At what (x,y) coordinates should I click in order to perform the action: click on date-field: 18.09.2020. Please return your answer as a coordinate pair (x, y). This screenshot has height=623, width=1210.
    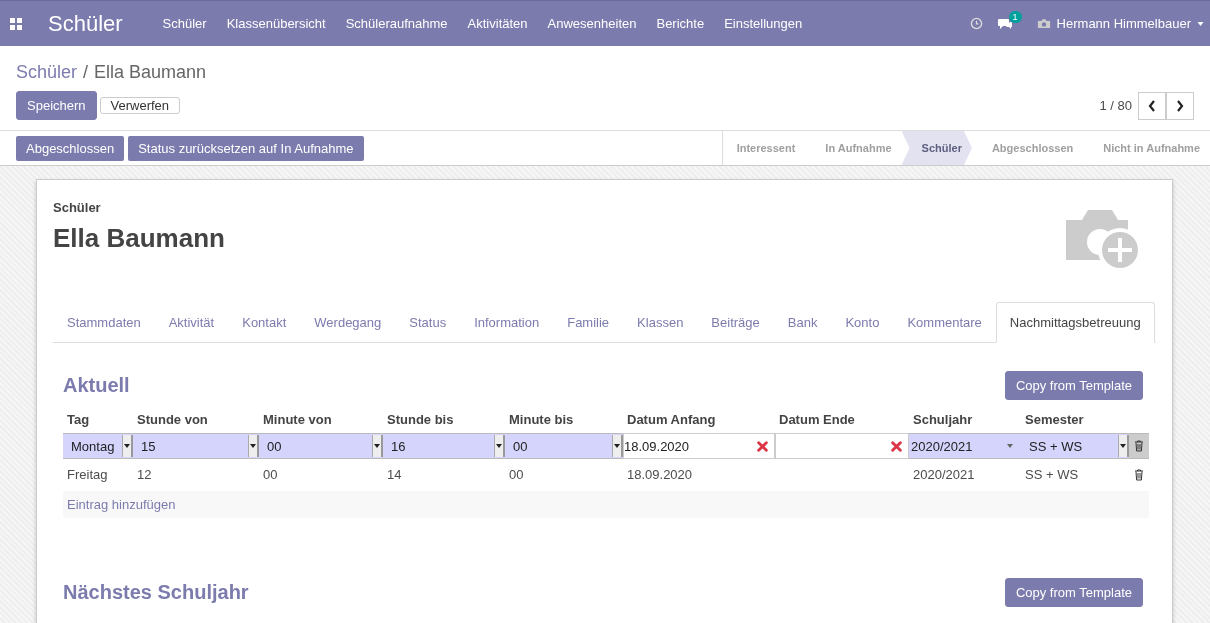
    Looking at the image, I should click on (699, 446).